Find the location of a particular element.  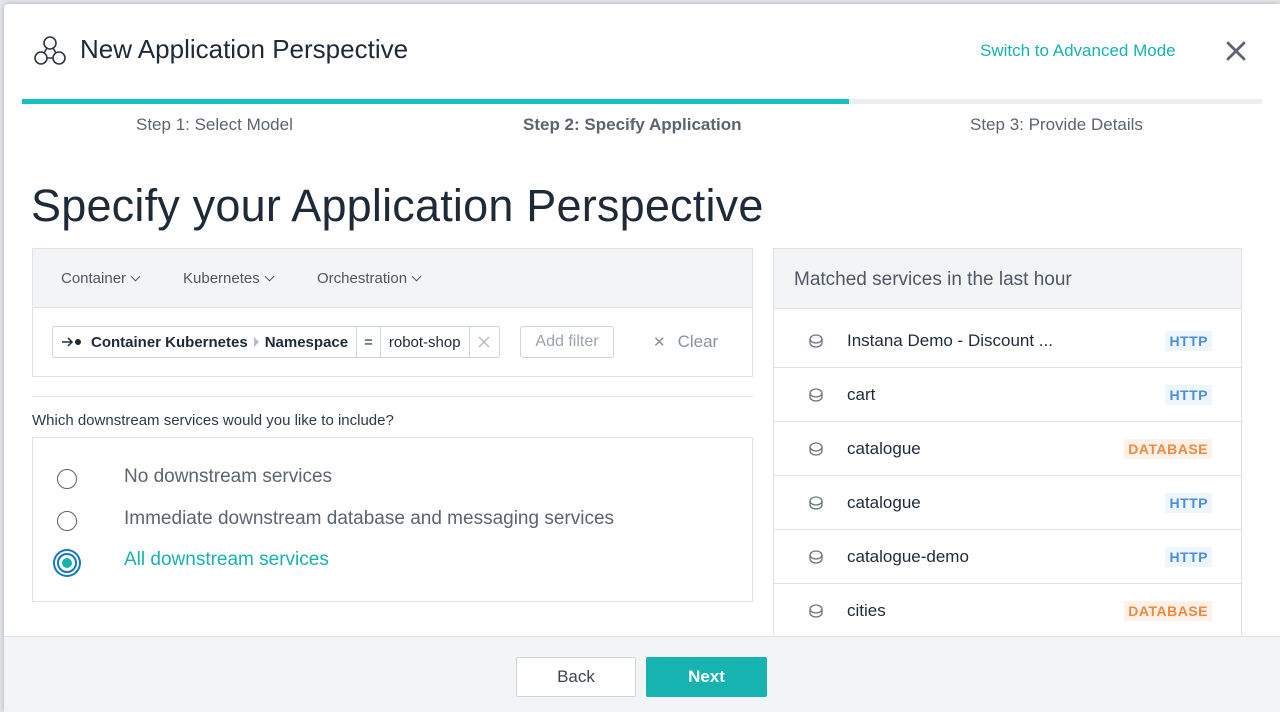

remove-filter-icon is located at coordinates (483, 342).